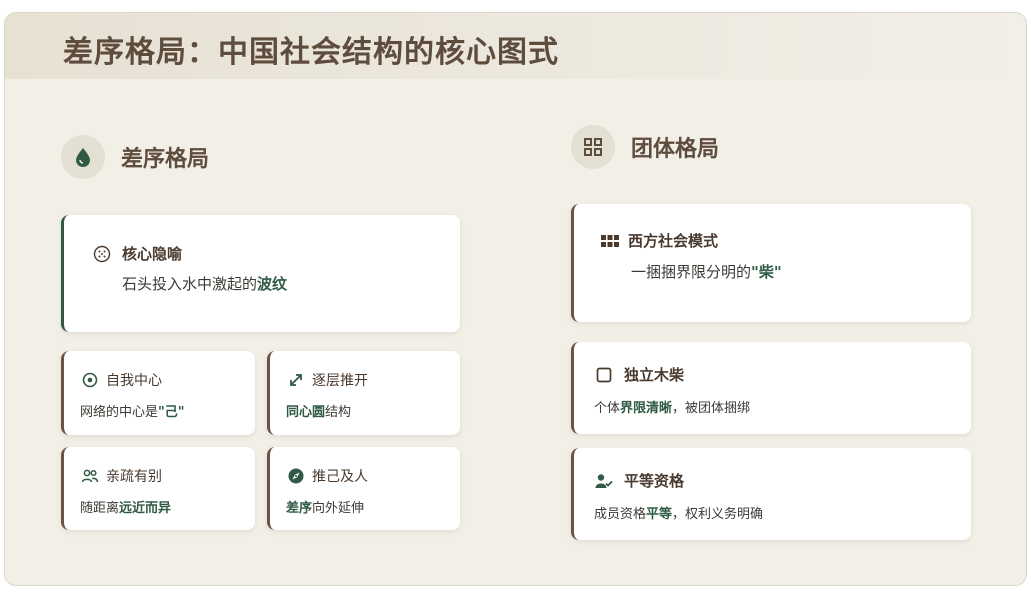 Image resolution: width=1031 pixels, height=593 pixels. What do you see at coordinates (158, 488) in the screenshot?
I see `kinship-card: 亲疏有别 随距离远近而异` at bounding box center [158, 488].